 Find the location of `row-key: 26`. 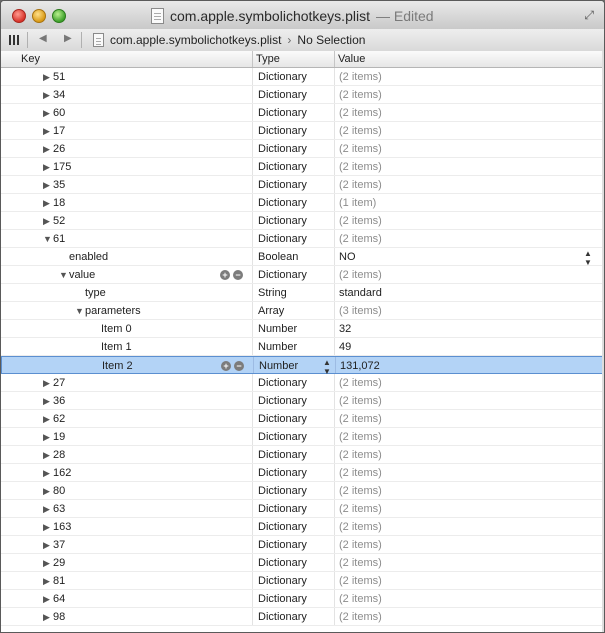

row-key: 26 is located at coordinates (59, 149).